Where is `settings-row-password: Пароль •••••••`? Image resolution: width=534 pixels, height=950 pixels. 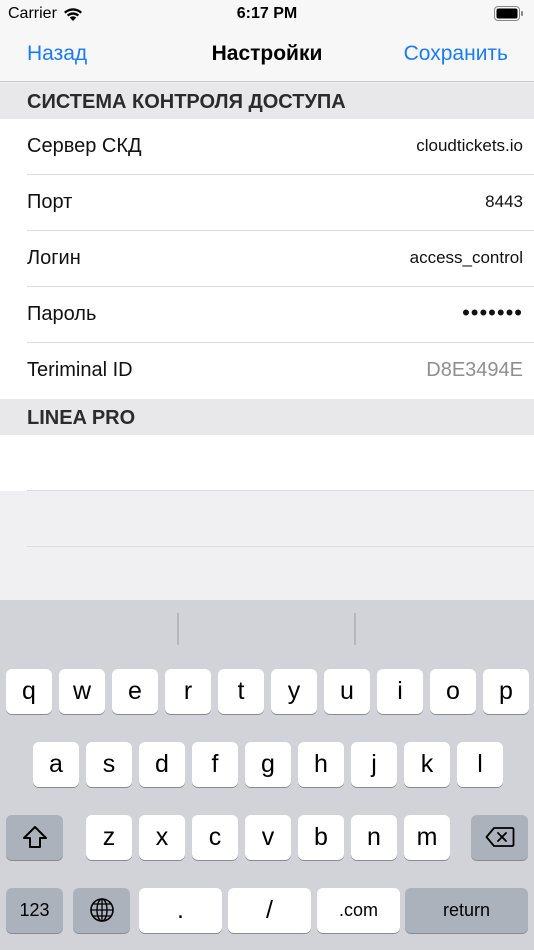
settings-row-password: Пароль ••••••• is located at coordinates (267, 315).